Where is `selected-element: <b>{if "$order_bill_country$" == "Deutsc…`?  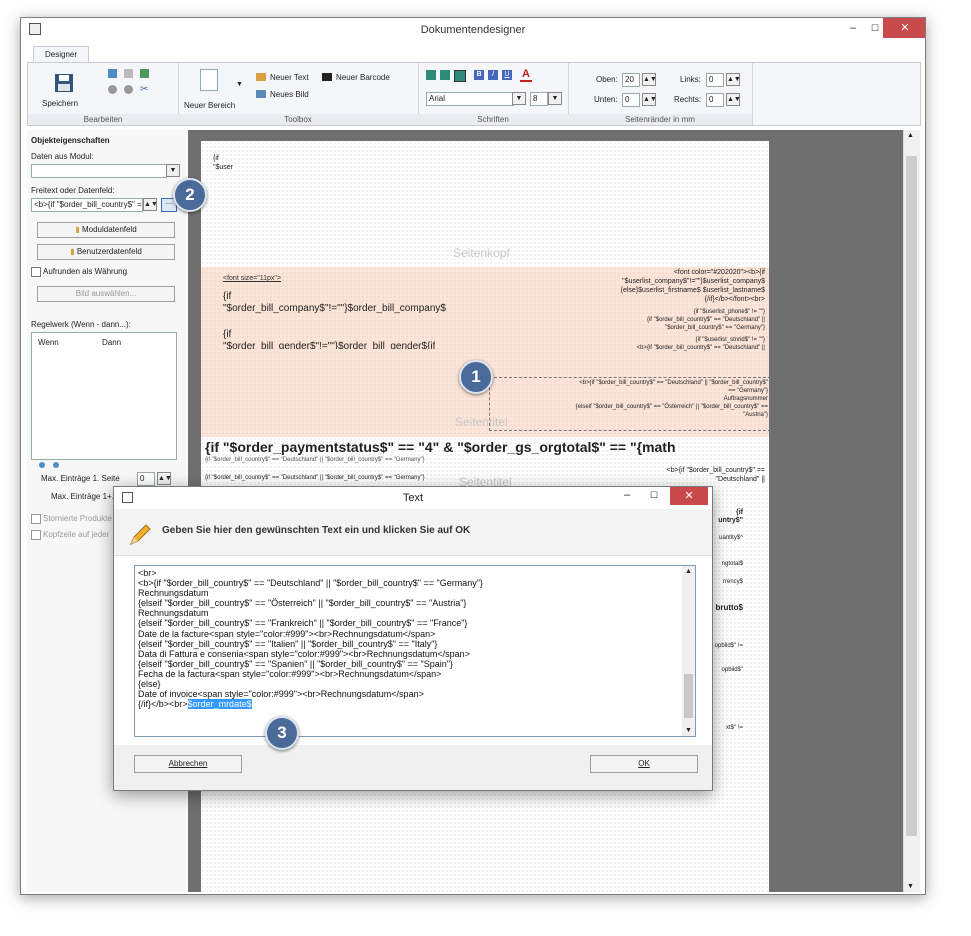 selected-element: <b>{if "$order_bill_country$" == "Deutsc… is located at coordinates (630, 404).